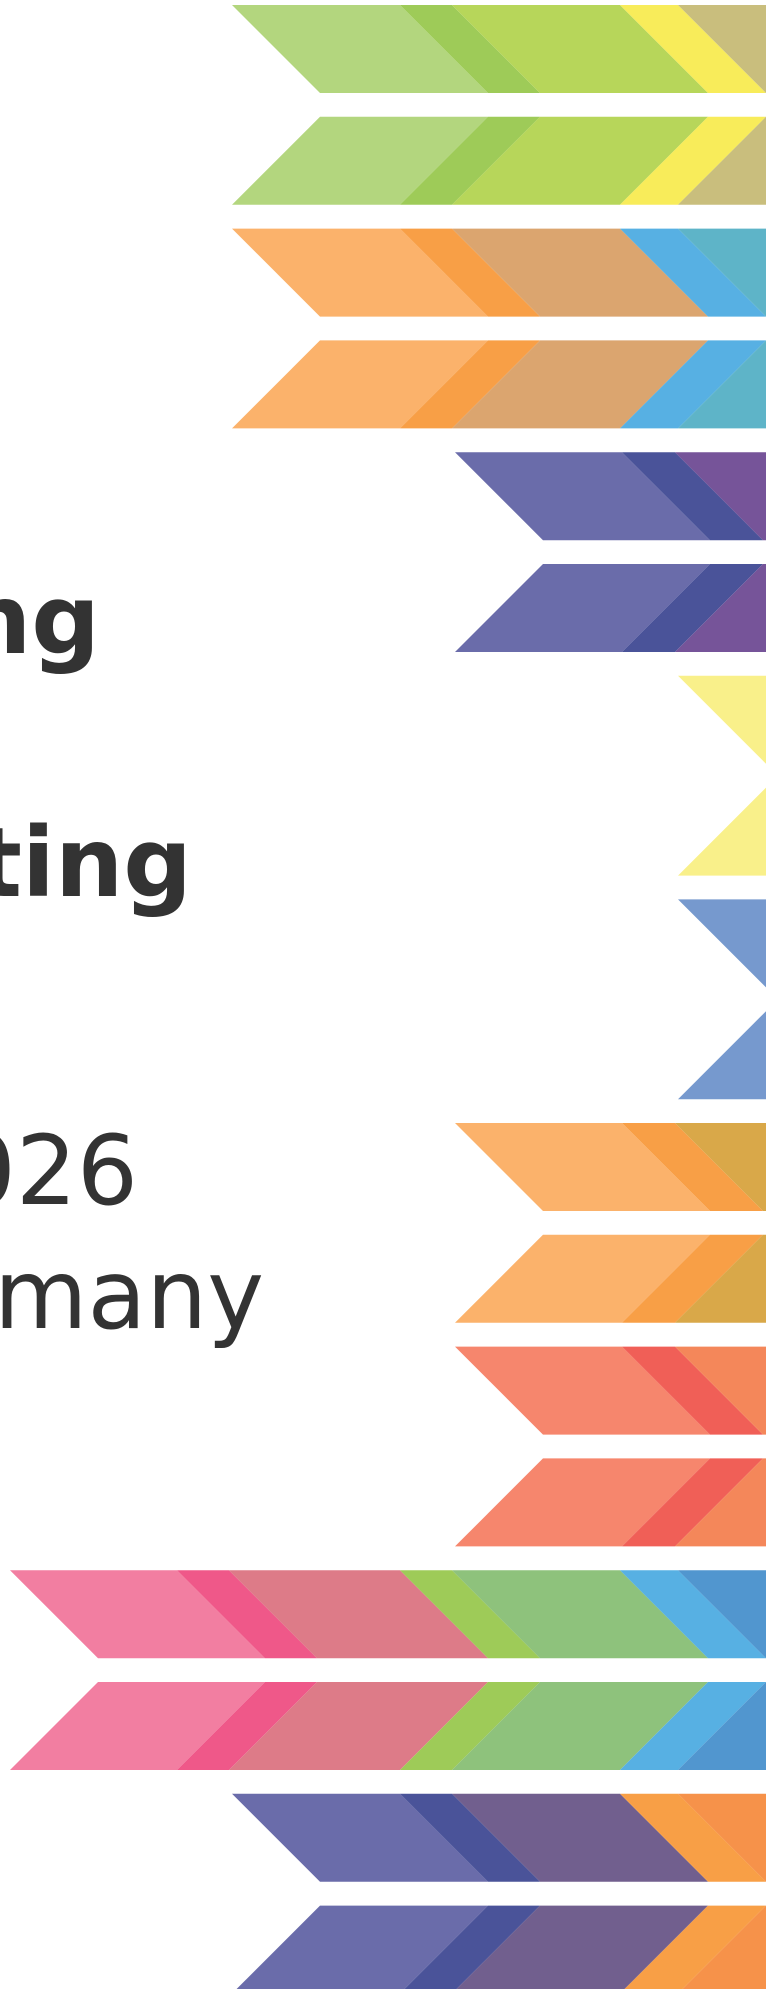 This screenshot has height=1989, width=774. Describe the element at coordinates (96, 863) in the screenshot. I see `heading-line-2: nting` at that location.